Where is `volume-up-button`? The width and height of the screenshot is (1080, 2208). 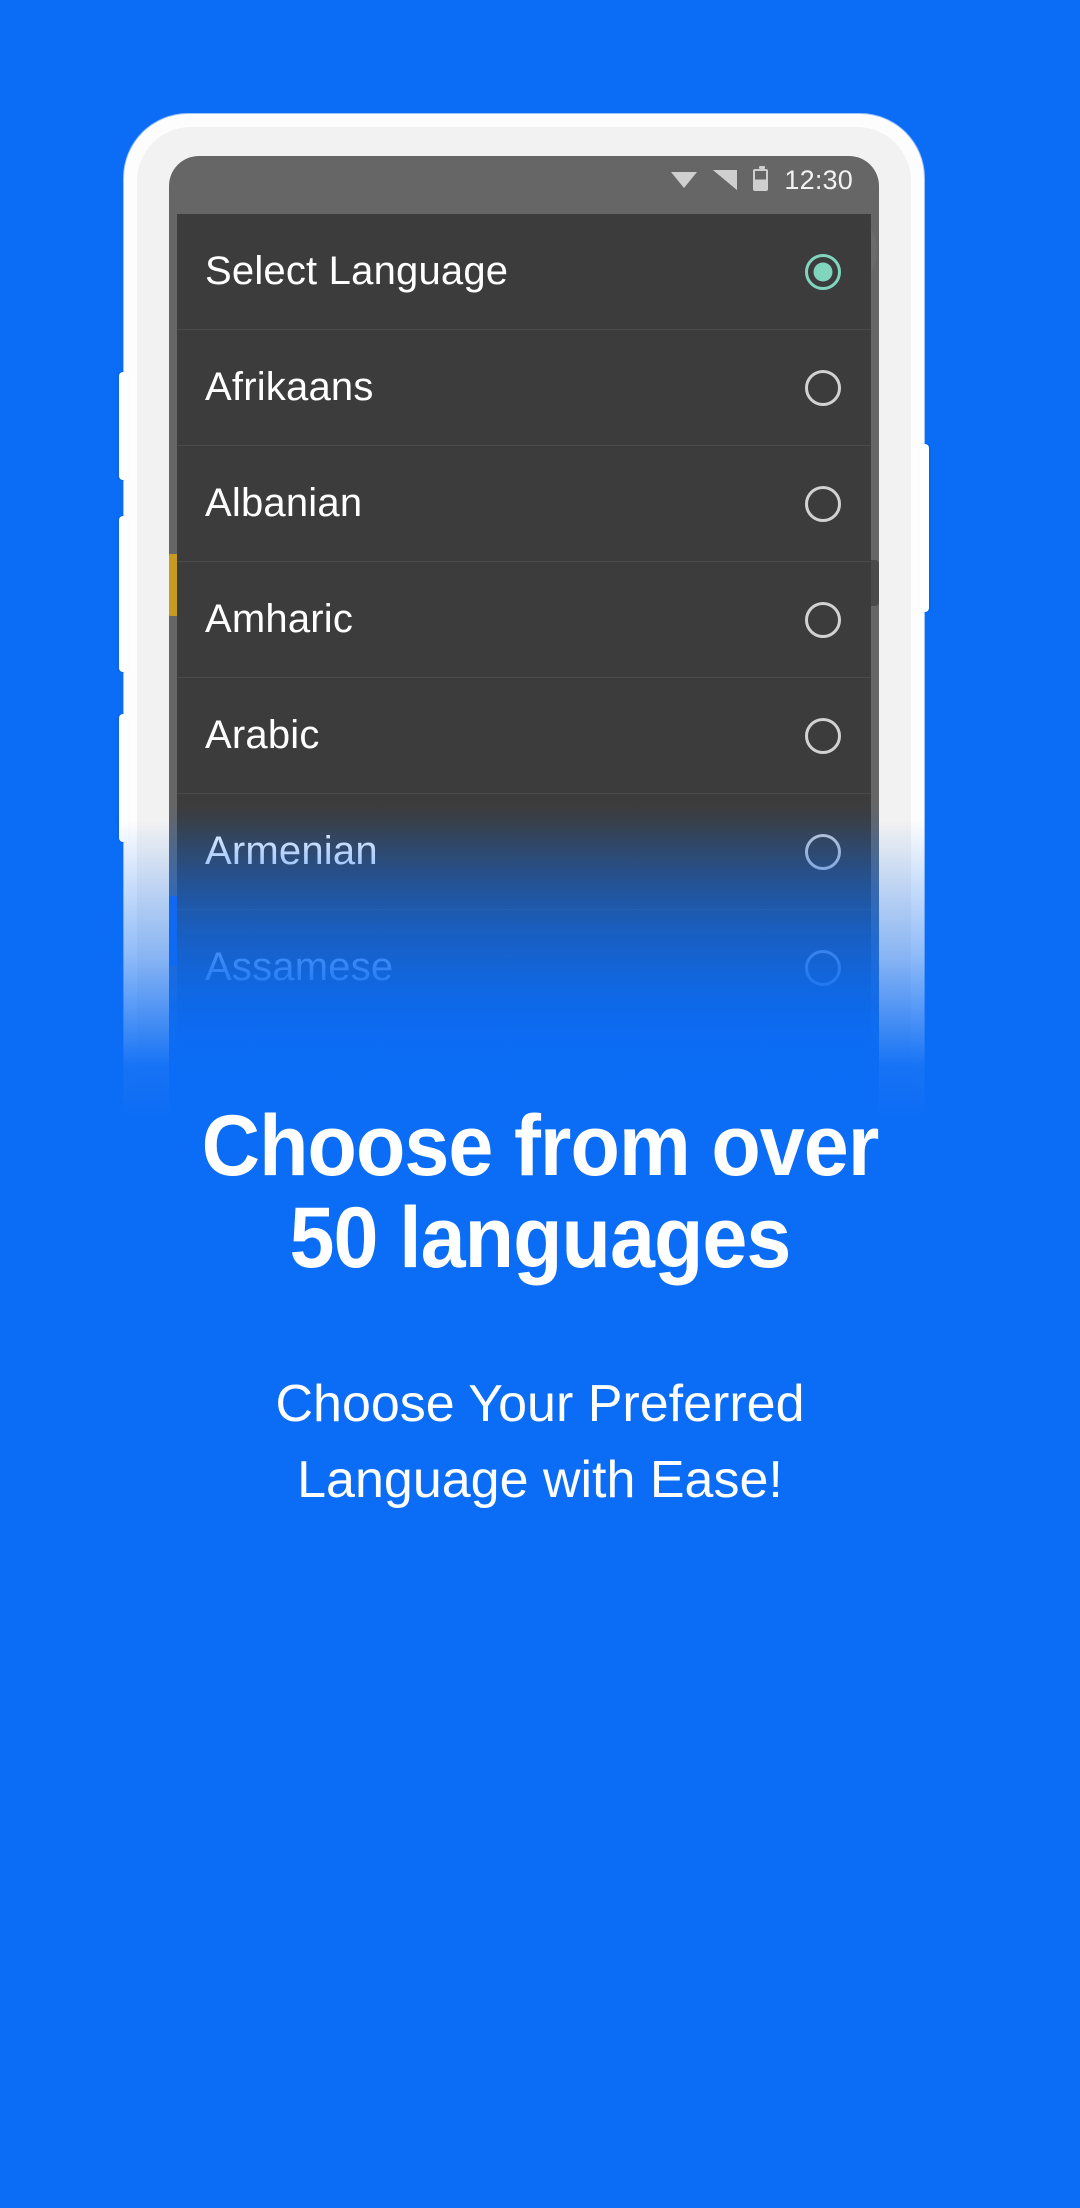 volume-up-button is located at coordinates (123, 426).